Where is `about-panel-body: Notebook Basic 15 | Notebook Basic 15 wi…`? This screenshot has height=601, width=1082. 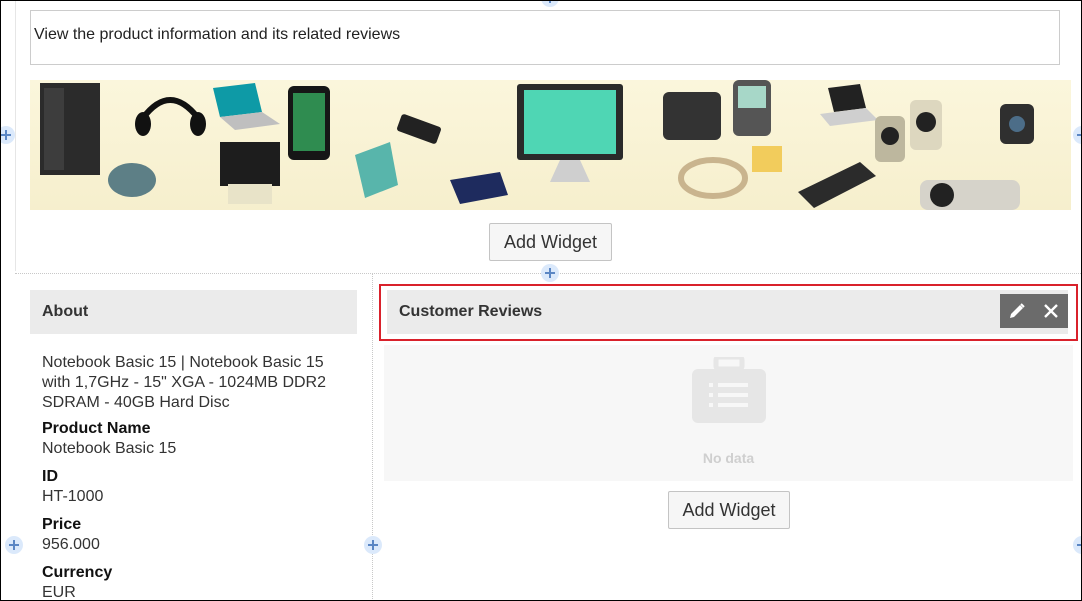
about-panel-body: Notebook Basic 15 | Notebook Basic 15 wi… is located at coordinates (197, 477).